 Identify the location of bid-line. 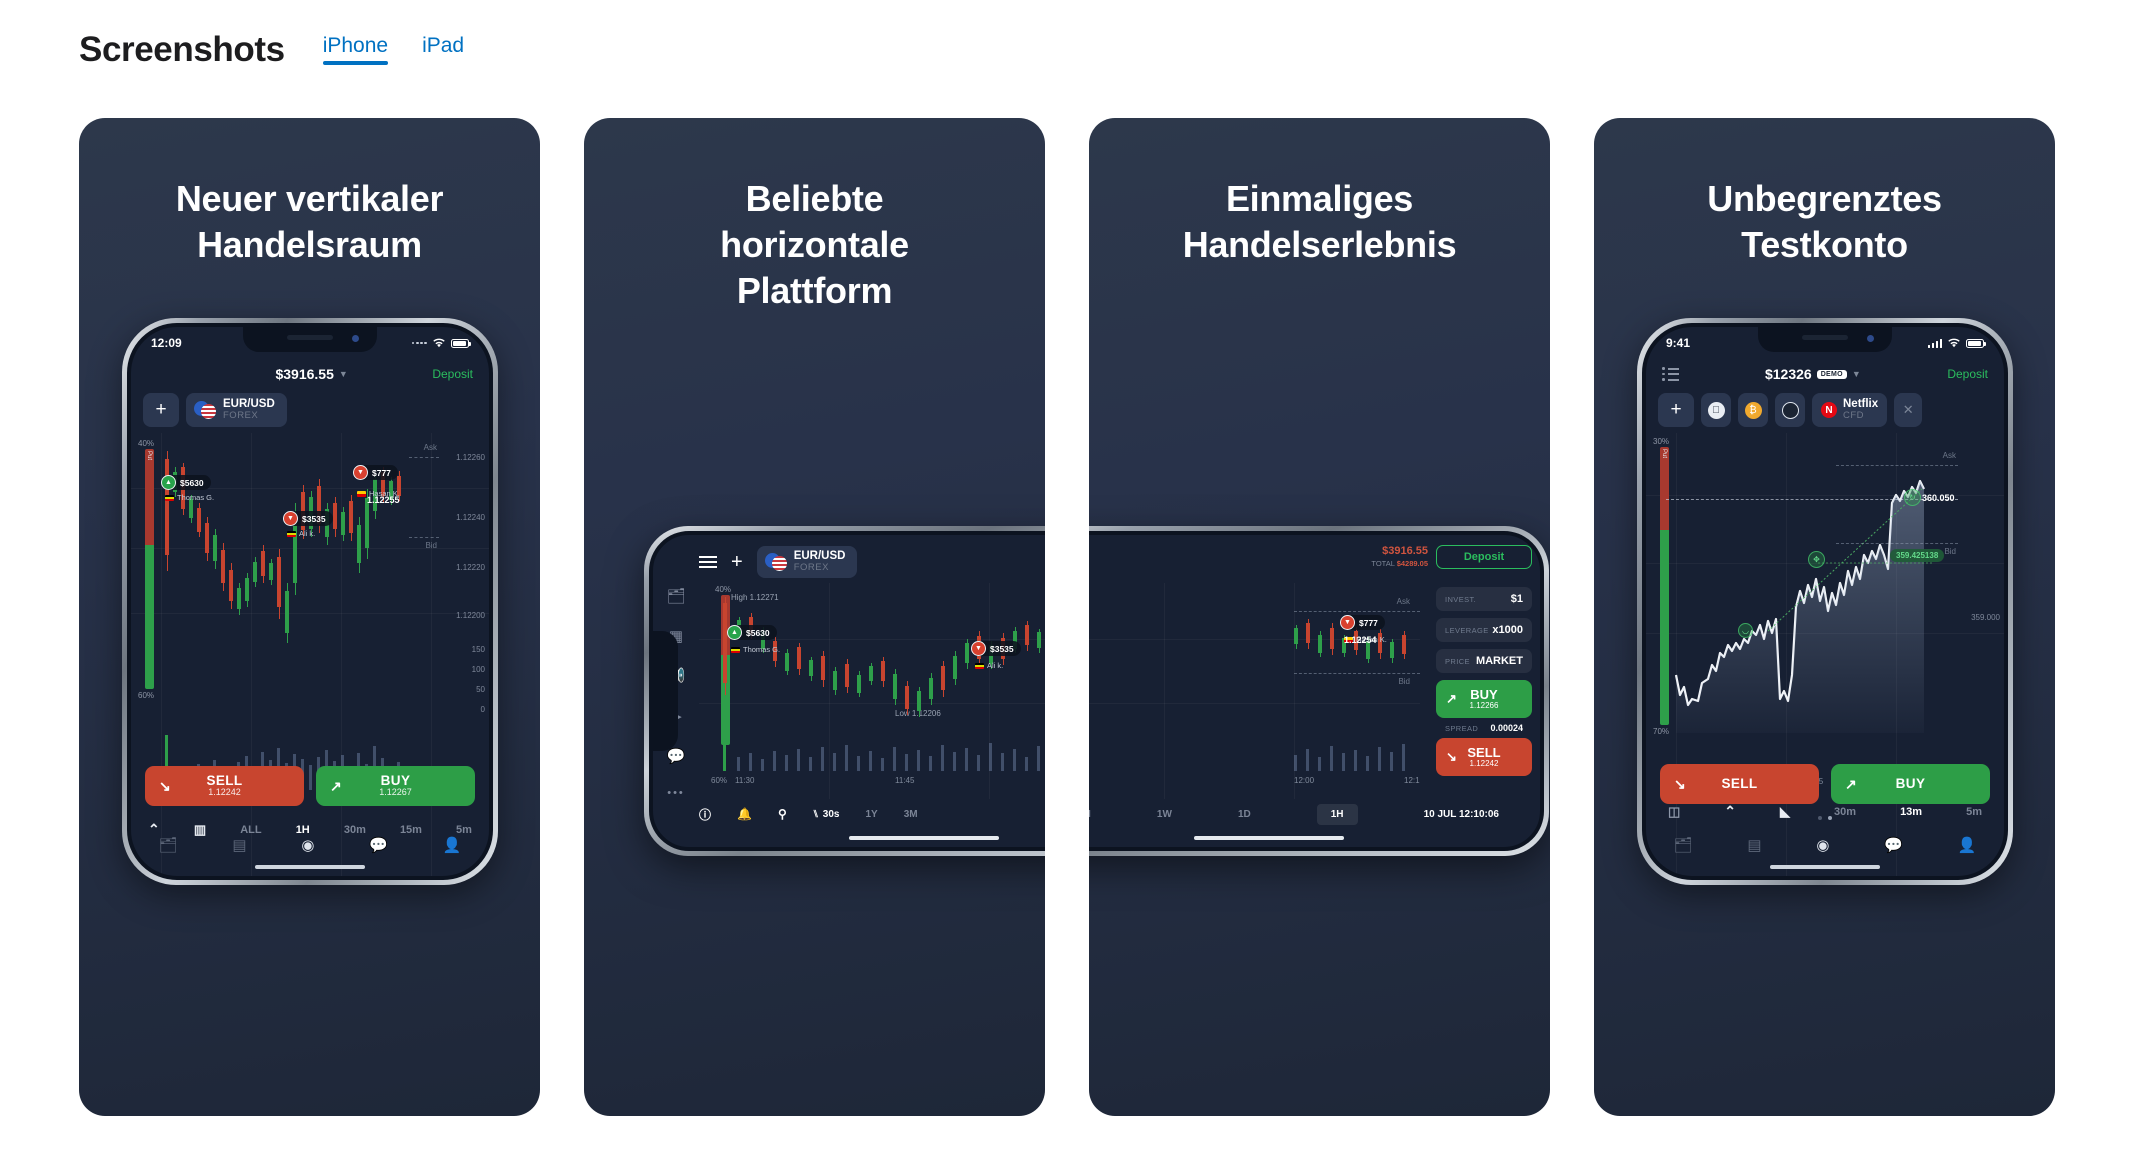
(424, 537).